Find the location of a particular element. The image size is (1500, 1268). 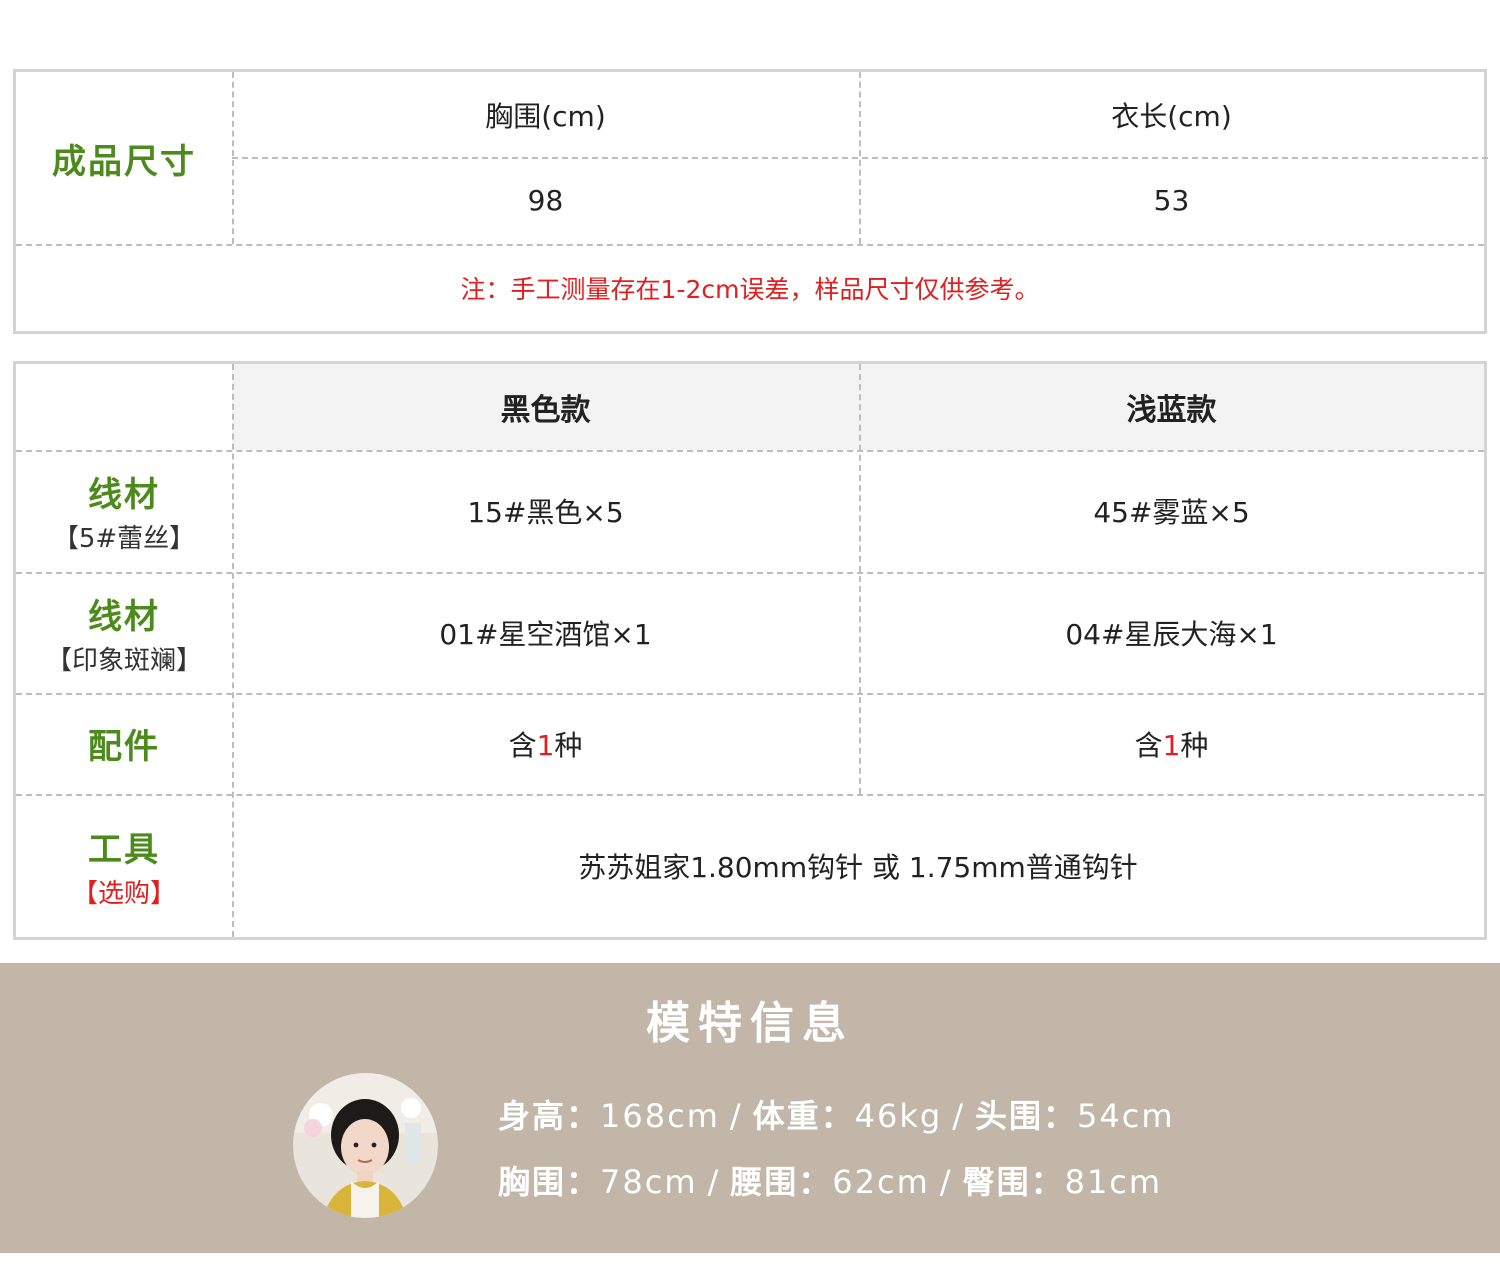

length-value: 53 is located at coordinates (1171, 200).